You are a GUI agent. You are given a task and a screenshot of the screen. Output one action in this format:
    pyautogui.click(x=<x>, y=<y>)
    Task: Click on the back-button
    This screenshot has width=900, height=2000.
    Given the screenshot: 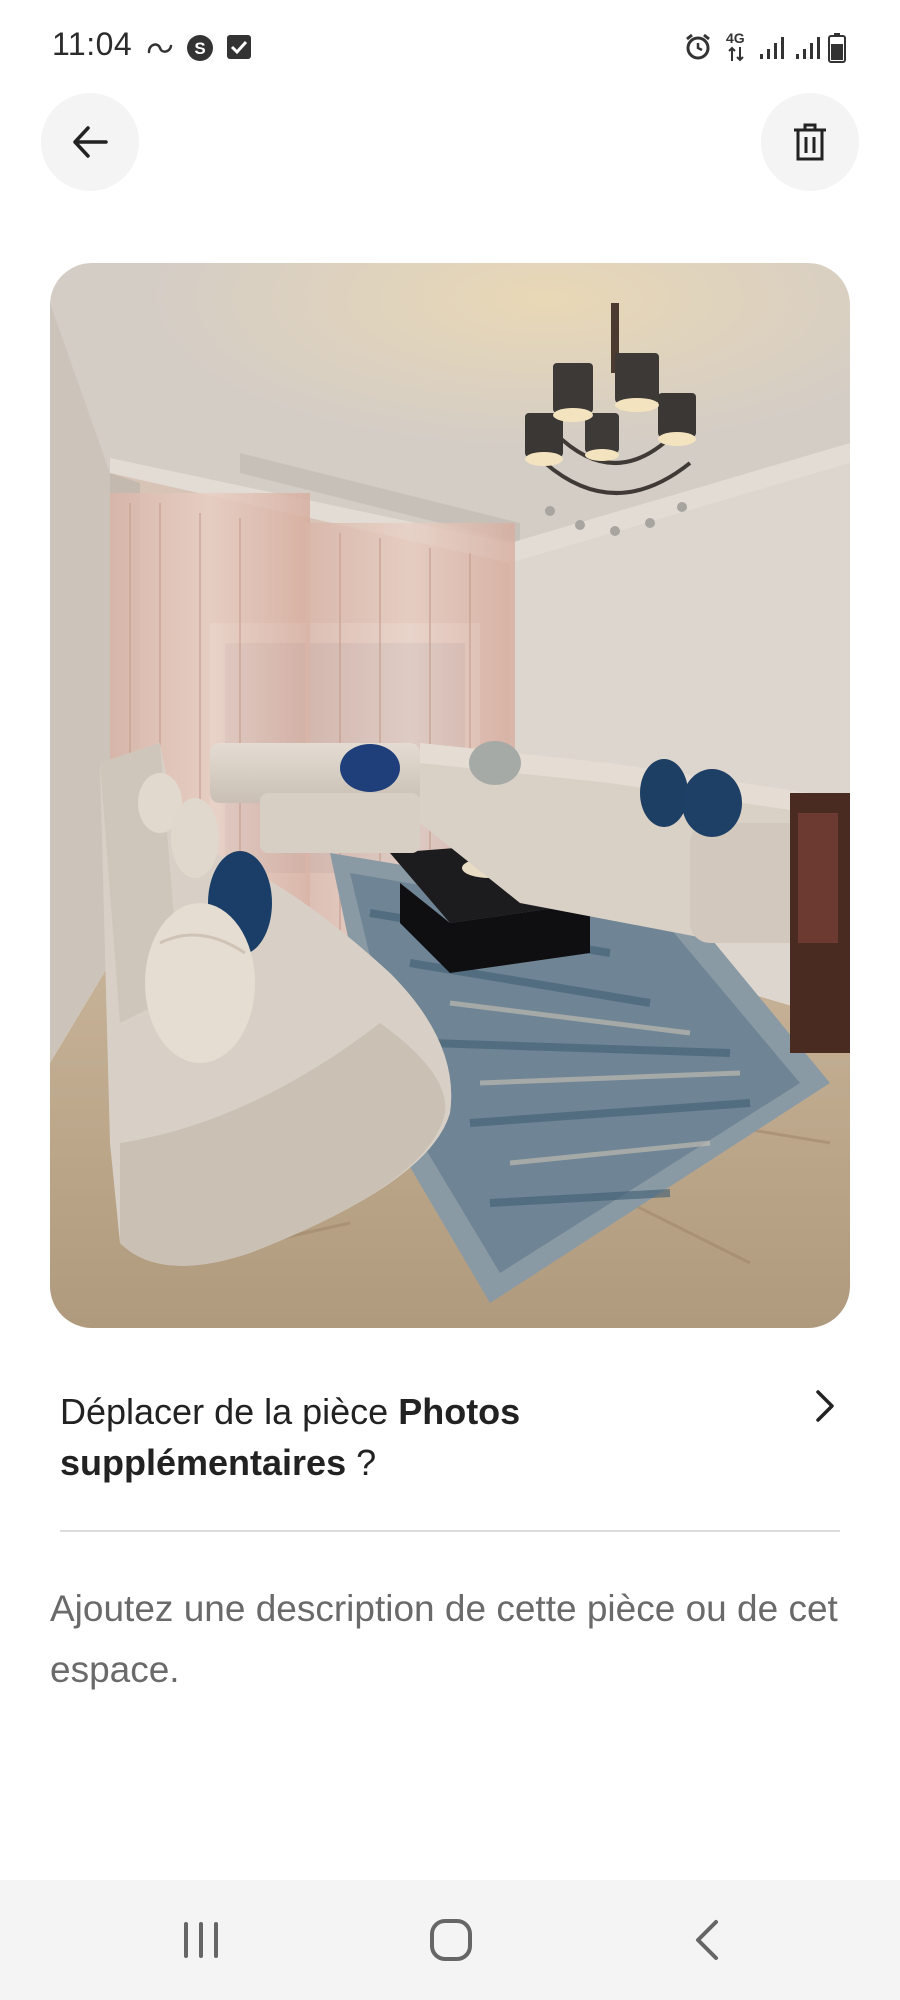 What is the action you would take?
    pyautogui.click(x=90, y=142)
    